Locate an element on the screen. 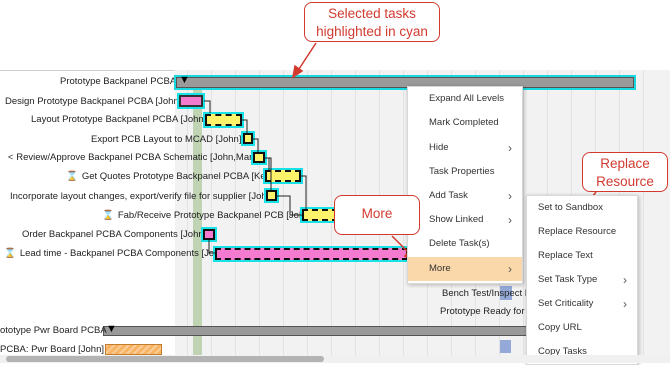  menu-item-expand-all: Expand All Levels is located at coordinates (465, 99).